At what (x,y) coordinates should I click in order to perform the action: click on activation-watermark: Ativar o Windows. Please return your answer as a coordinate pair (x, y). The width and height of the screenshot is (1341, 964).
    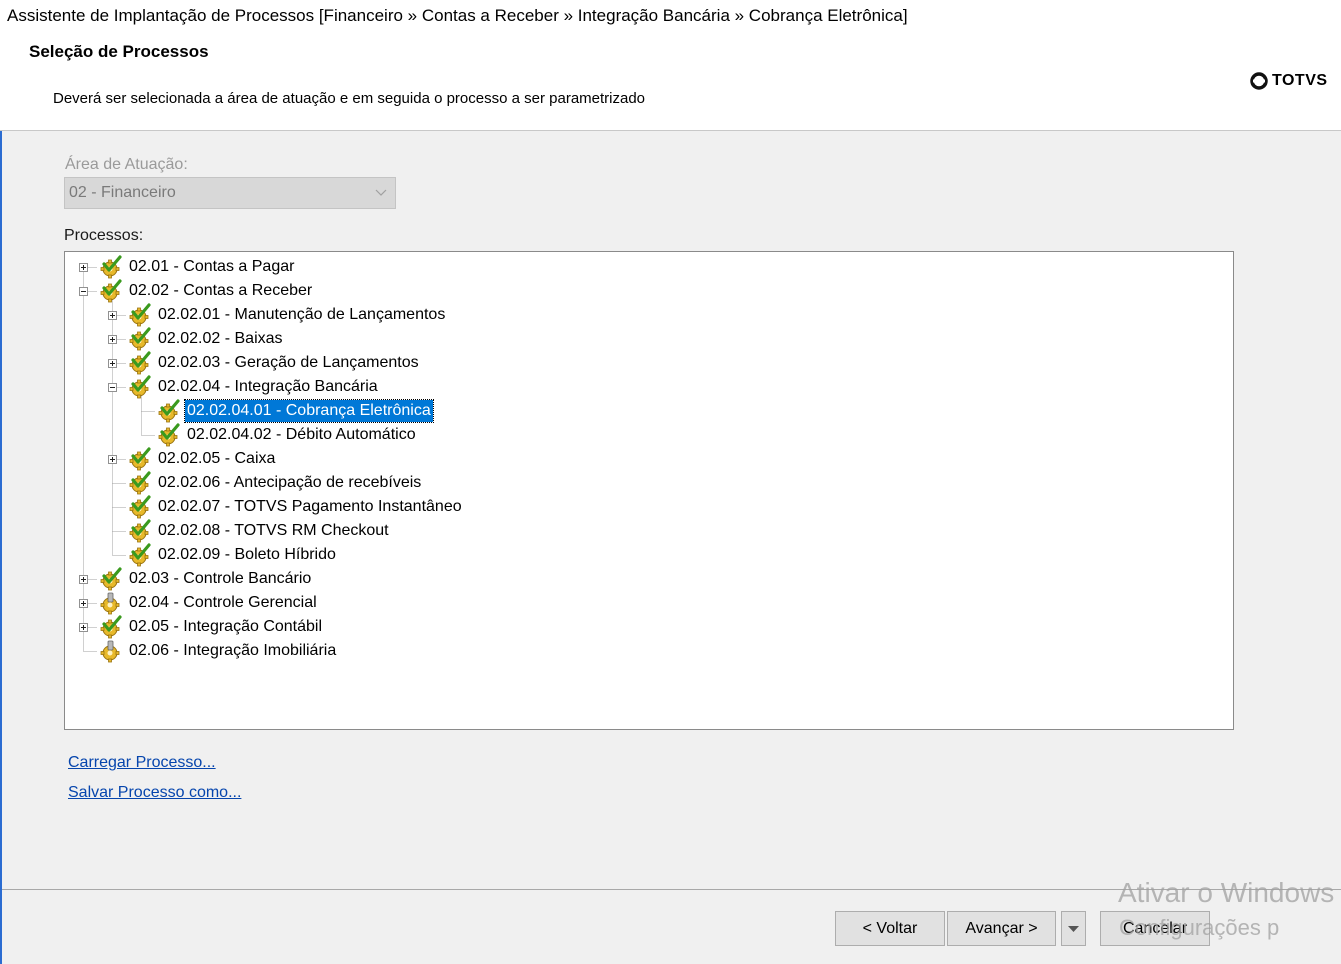
    Looking at the image, I should click on (1226, 892).